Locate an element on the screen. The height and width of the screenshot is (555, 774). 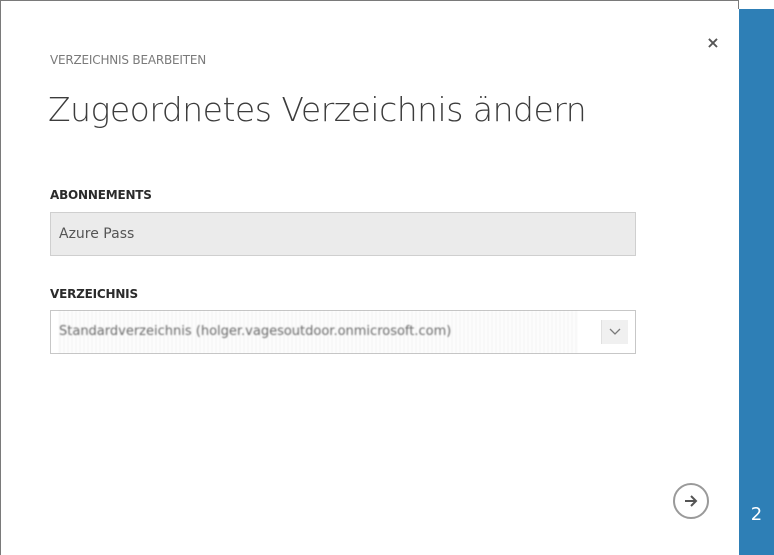
step-number: 2 is located at coordinates (756, 514).